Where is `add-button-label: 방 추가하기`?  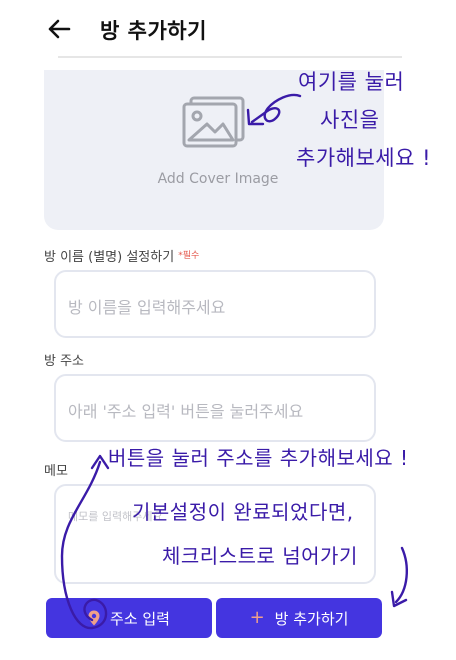 add-button-label: 방 추가하기 is located at coordinates (311, 618).